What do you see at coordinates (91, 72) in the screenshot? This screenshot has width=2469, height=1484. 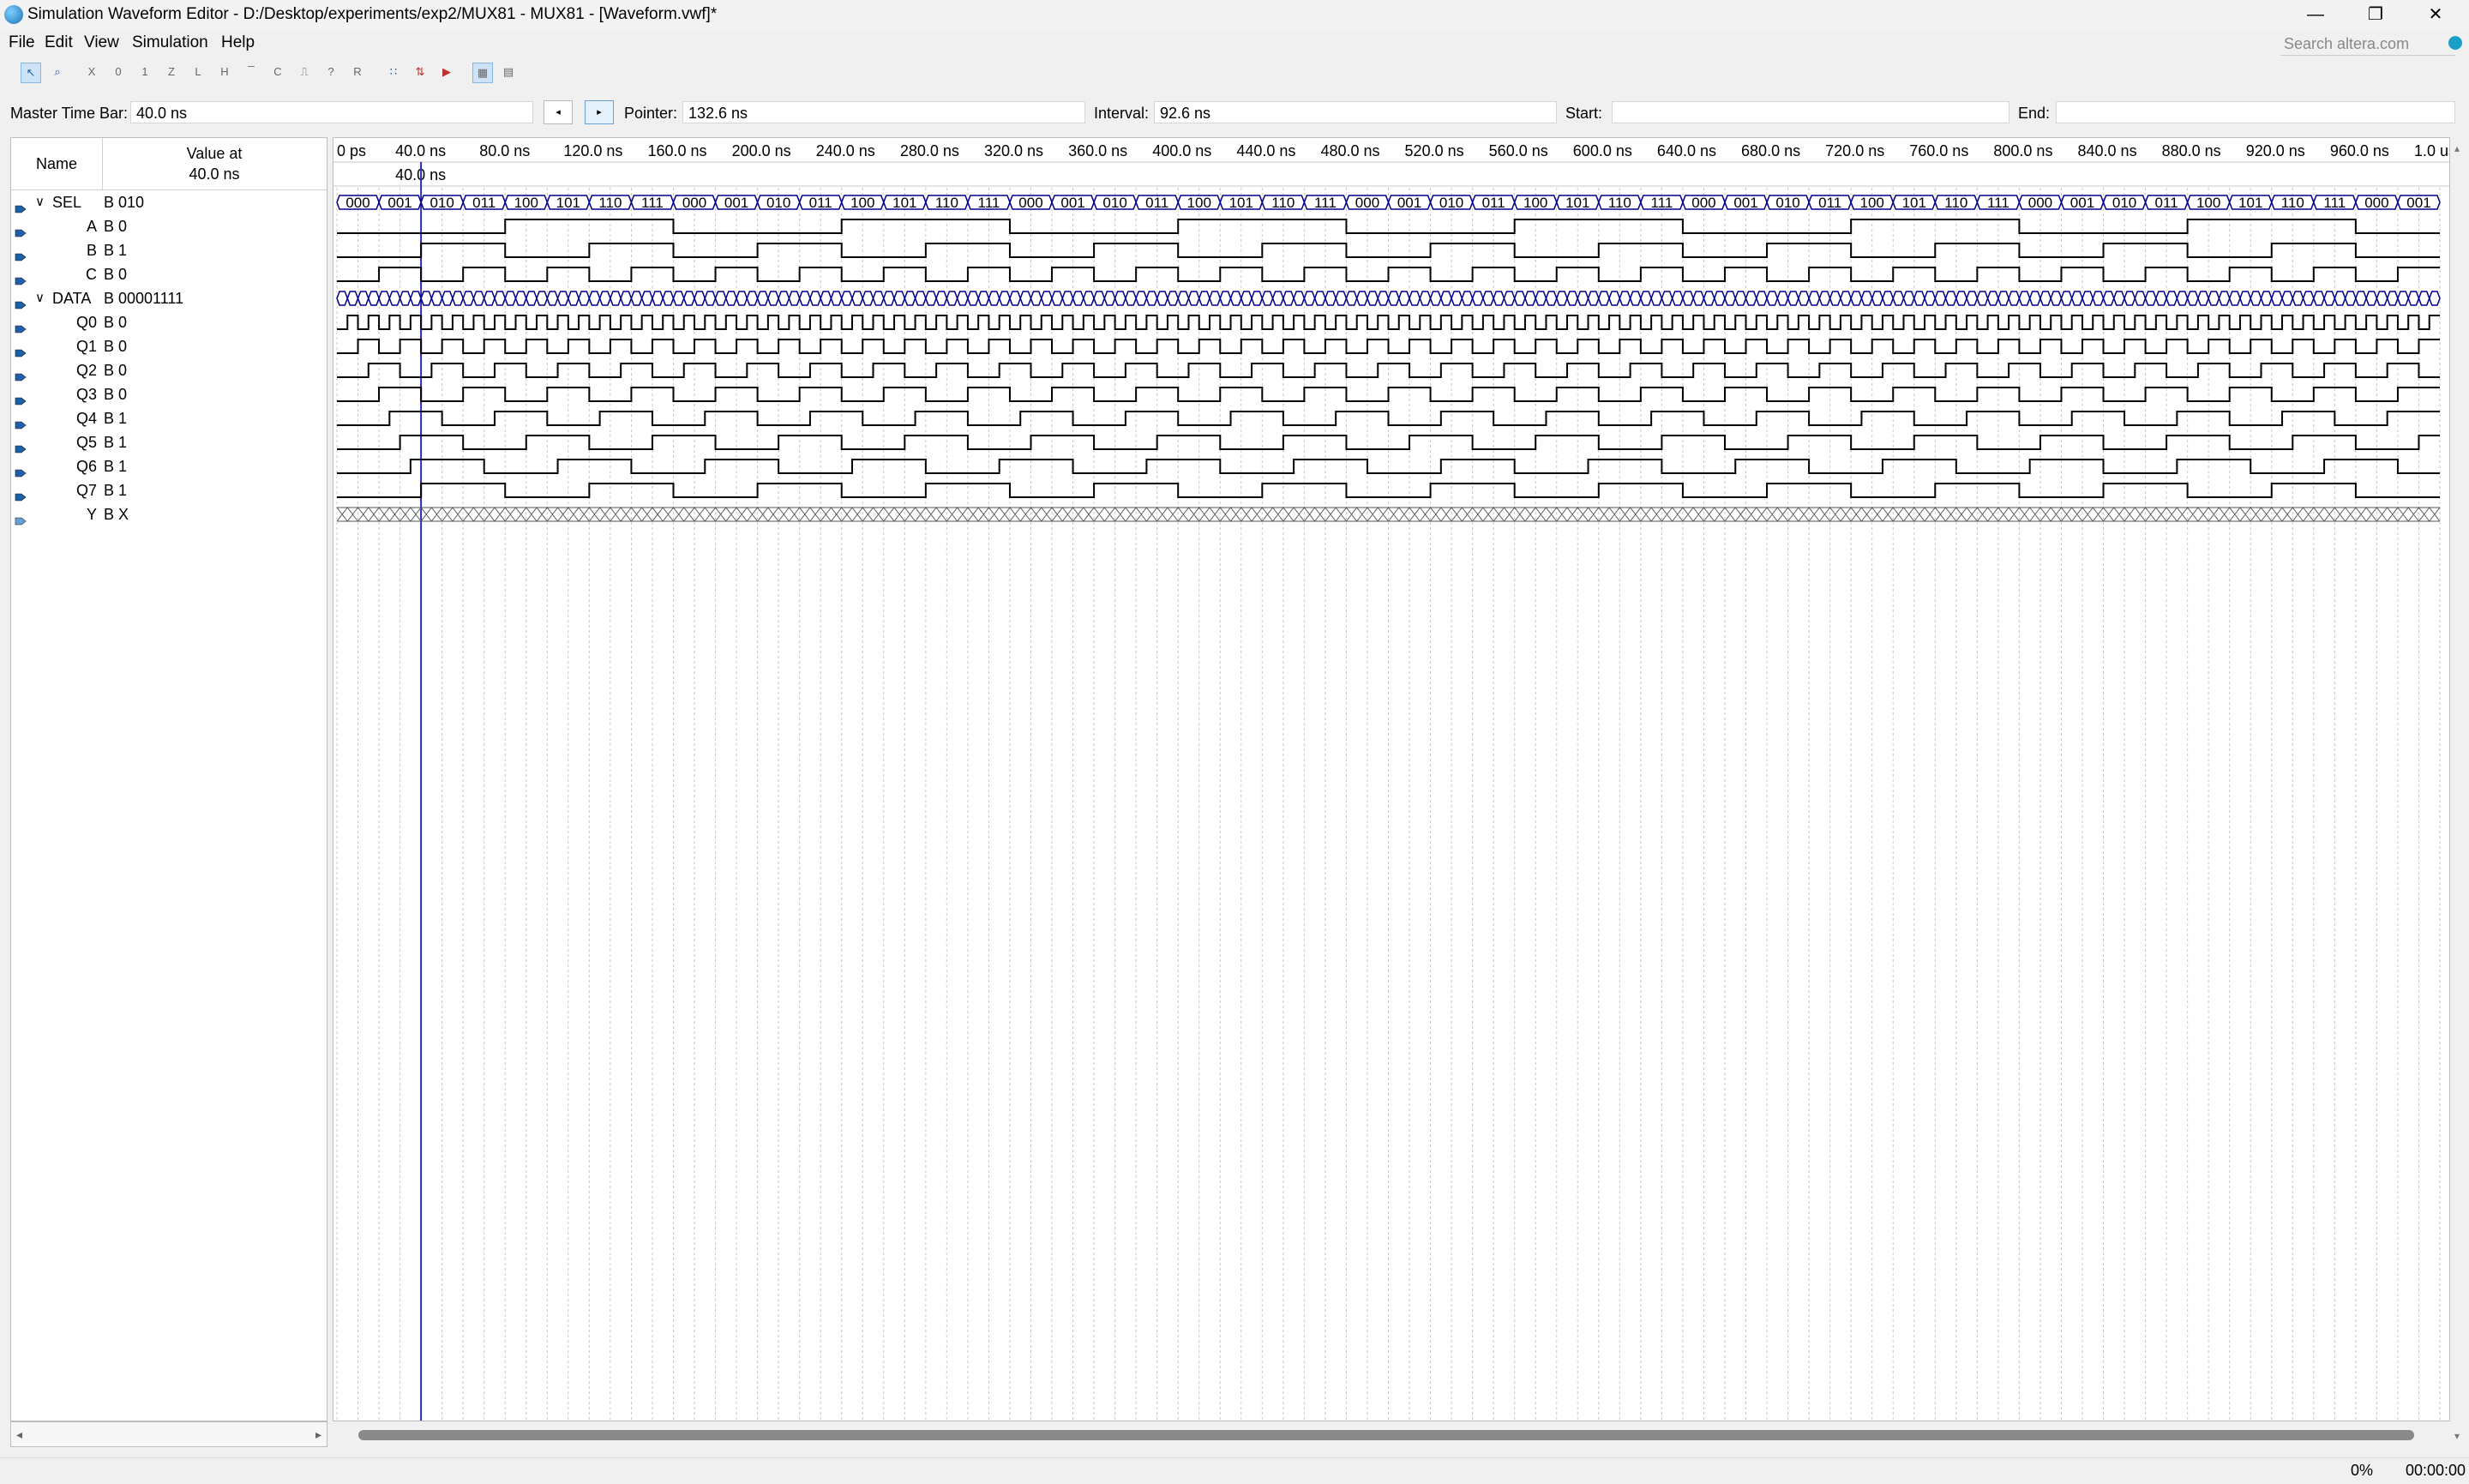 I see `force-unknown-icon: X` at bounding box center [91, 72].